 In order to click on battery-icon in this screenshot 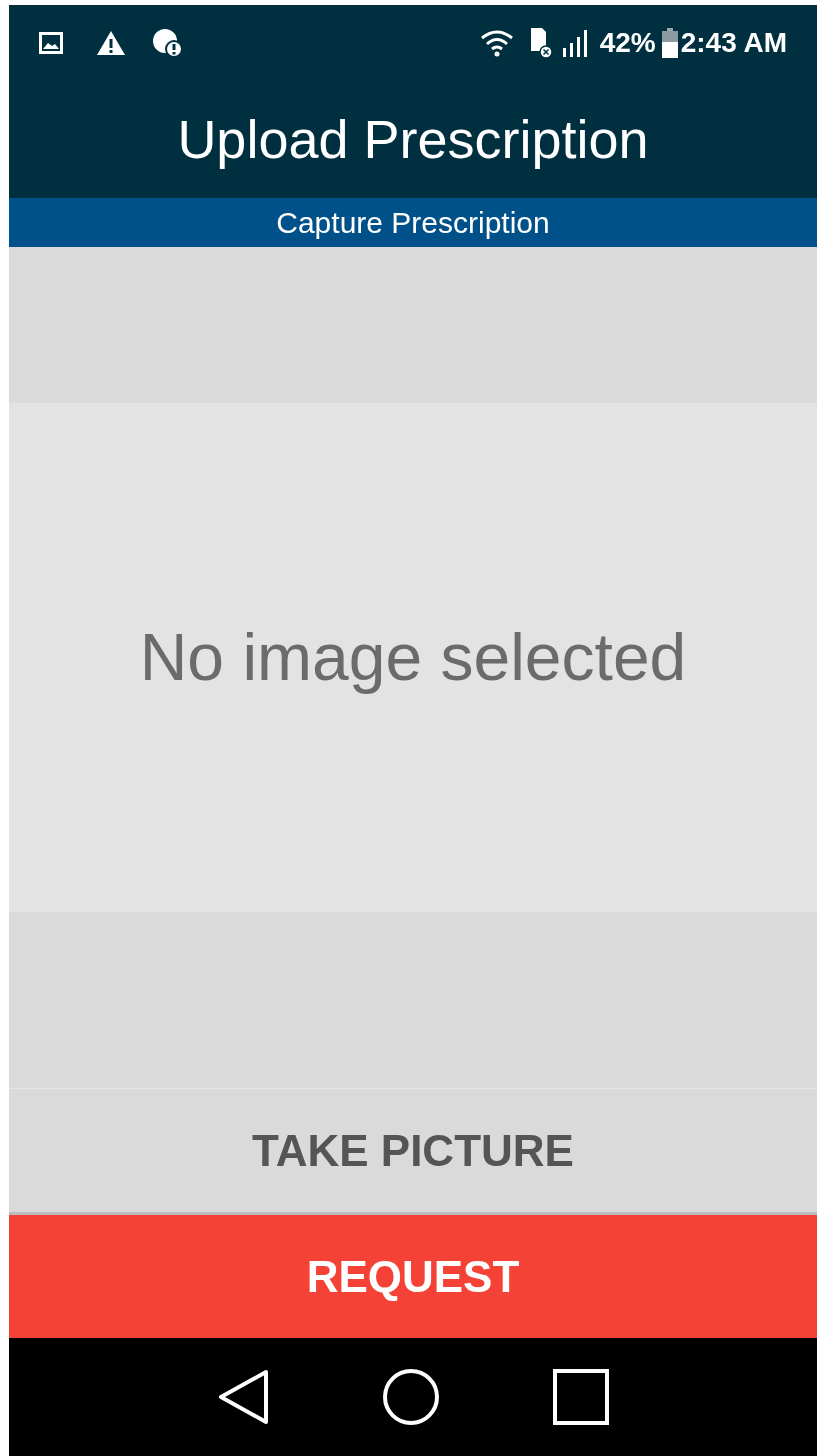, I will do `click(669, 42)`.